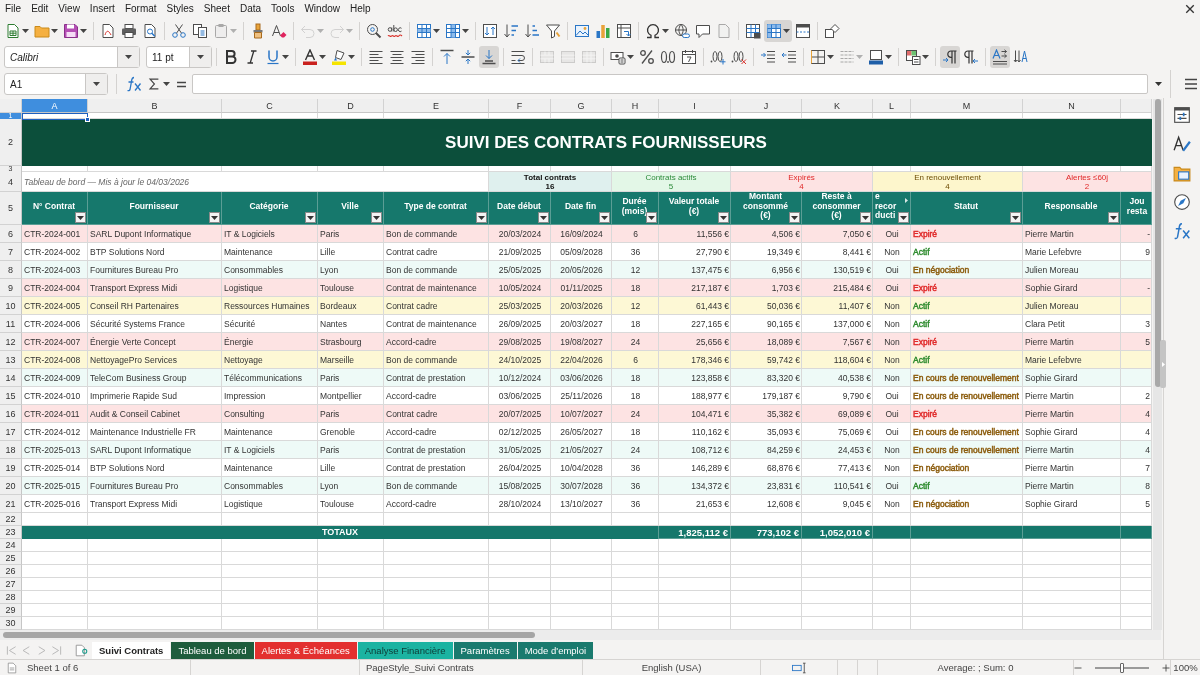 This screenshot has width=1200, height=675. Describe the element at coordinates (485, 650) in the screenshot. I see `sheet-tab: Paramètres` at that location.